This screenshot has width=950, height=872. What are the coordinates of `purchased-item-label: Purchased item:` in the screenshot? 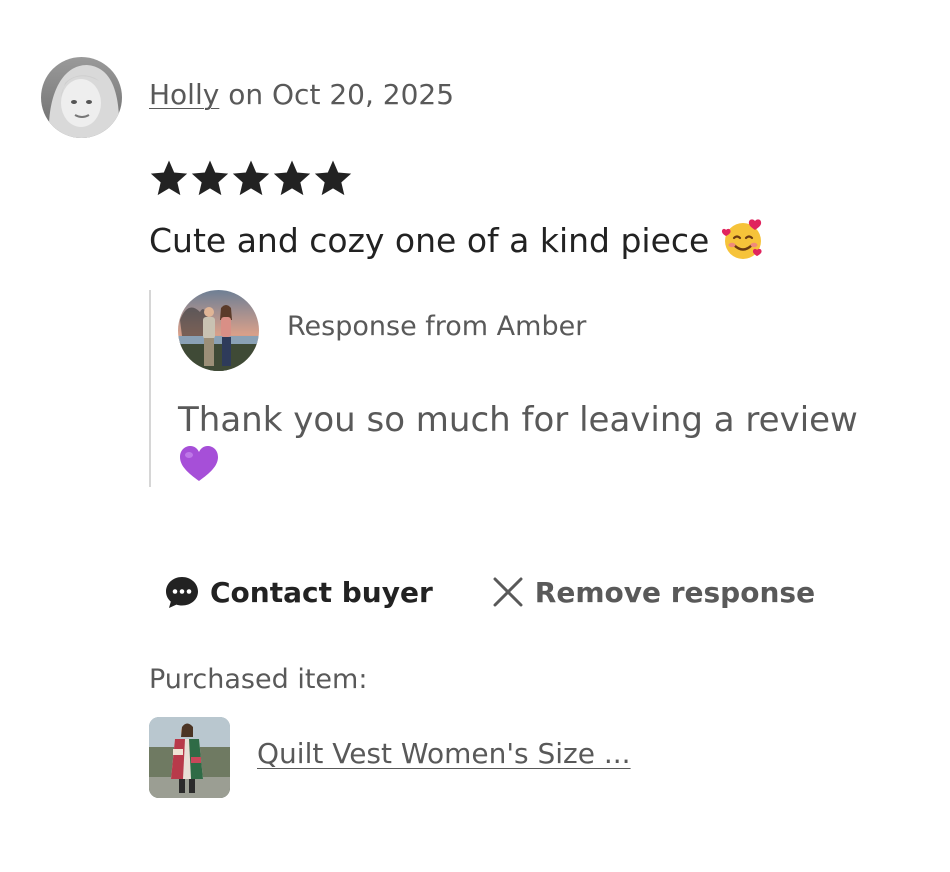 It's located at (258, 679).